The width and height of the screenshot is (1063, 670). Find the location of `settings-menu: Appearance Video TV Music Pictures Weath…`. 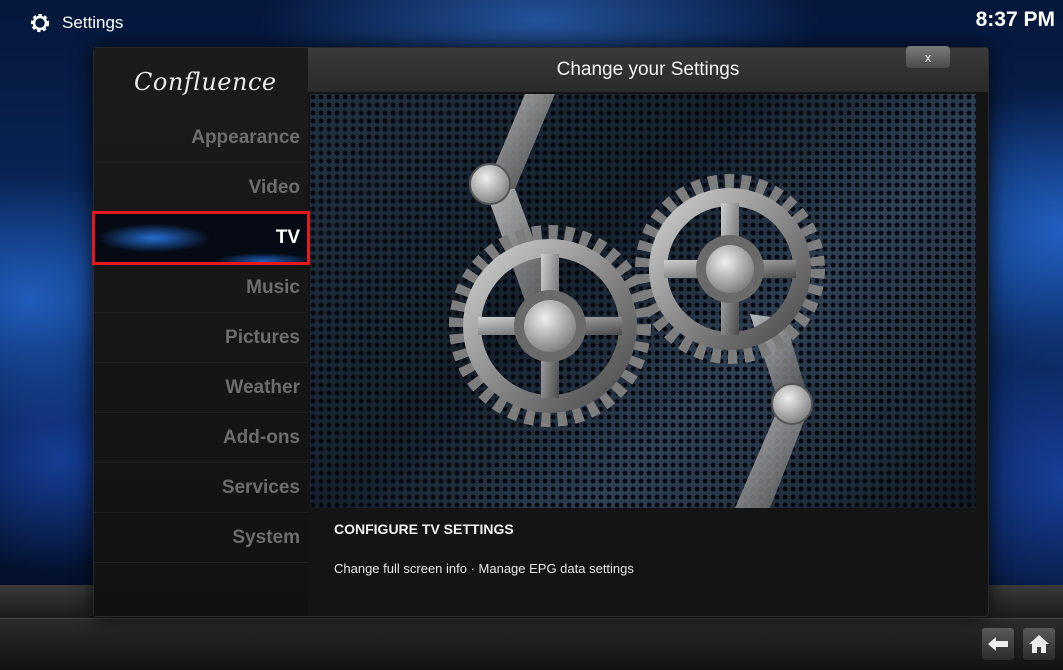

settings-menu: Appearance Video TV Music Pictures Weath… is located at coordinates (201, 338).